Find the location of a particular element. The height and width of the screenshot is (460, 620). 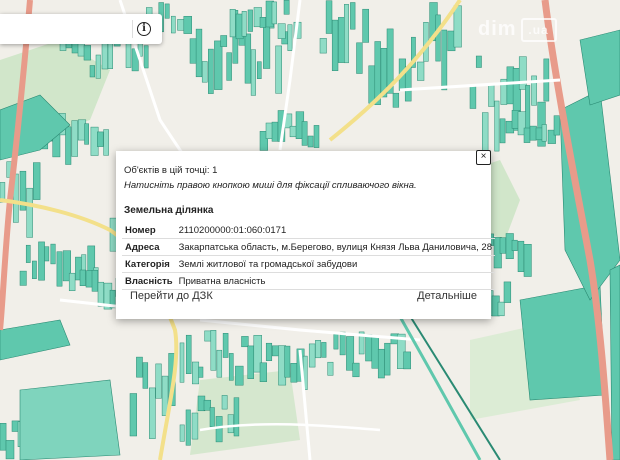

info-icon: i is located at coordinates (144, 29).